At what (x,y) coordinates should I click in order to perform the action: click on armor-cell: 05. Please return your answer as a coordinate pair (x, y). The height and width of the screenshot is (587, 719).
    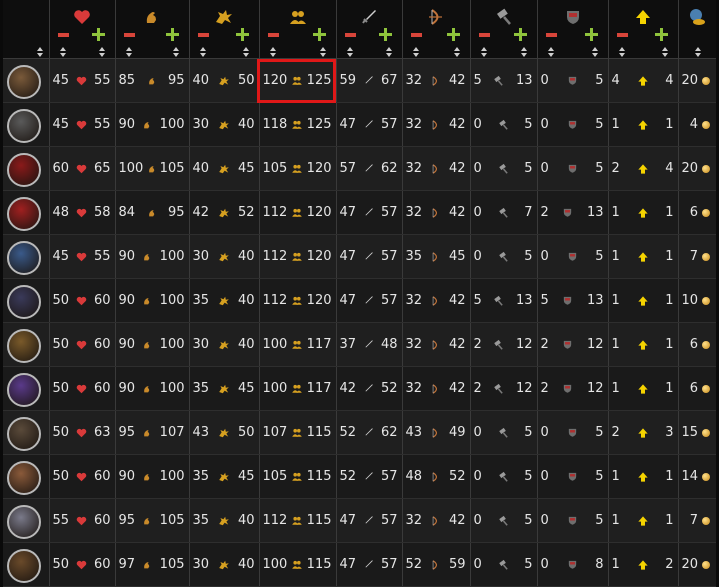
    Looking at the image, I should click on (504, 564).